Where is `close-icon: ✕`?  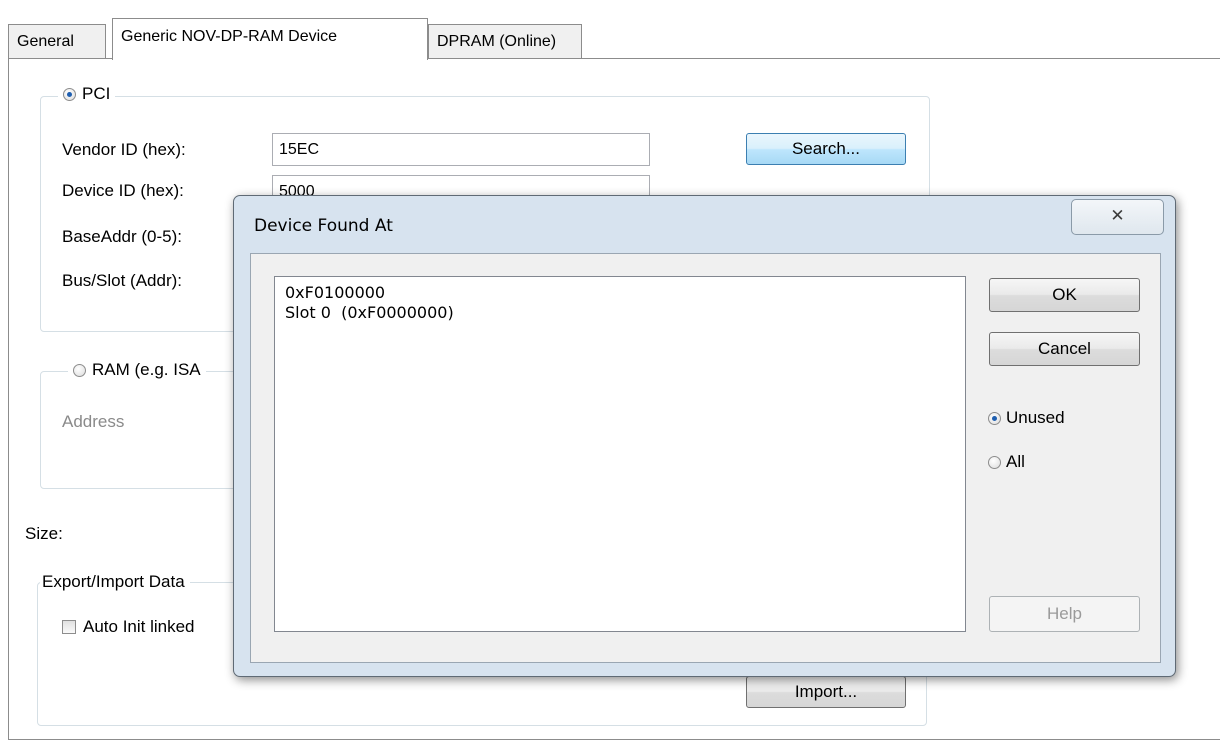 close-icon: ✕ is located at coordinates (1117, 215).